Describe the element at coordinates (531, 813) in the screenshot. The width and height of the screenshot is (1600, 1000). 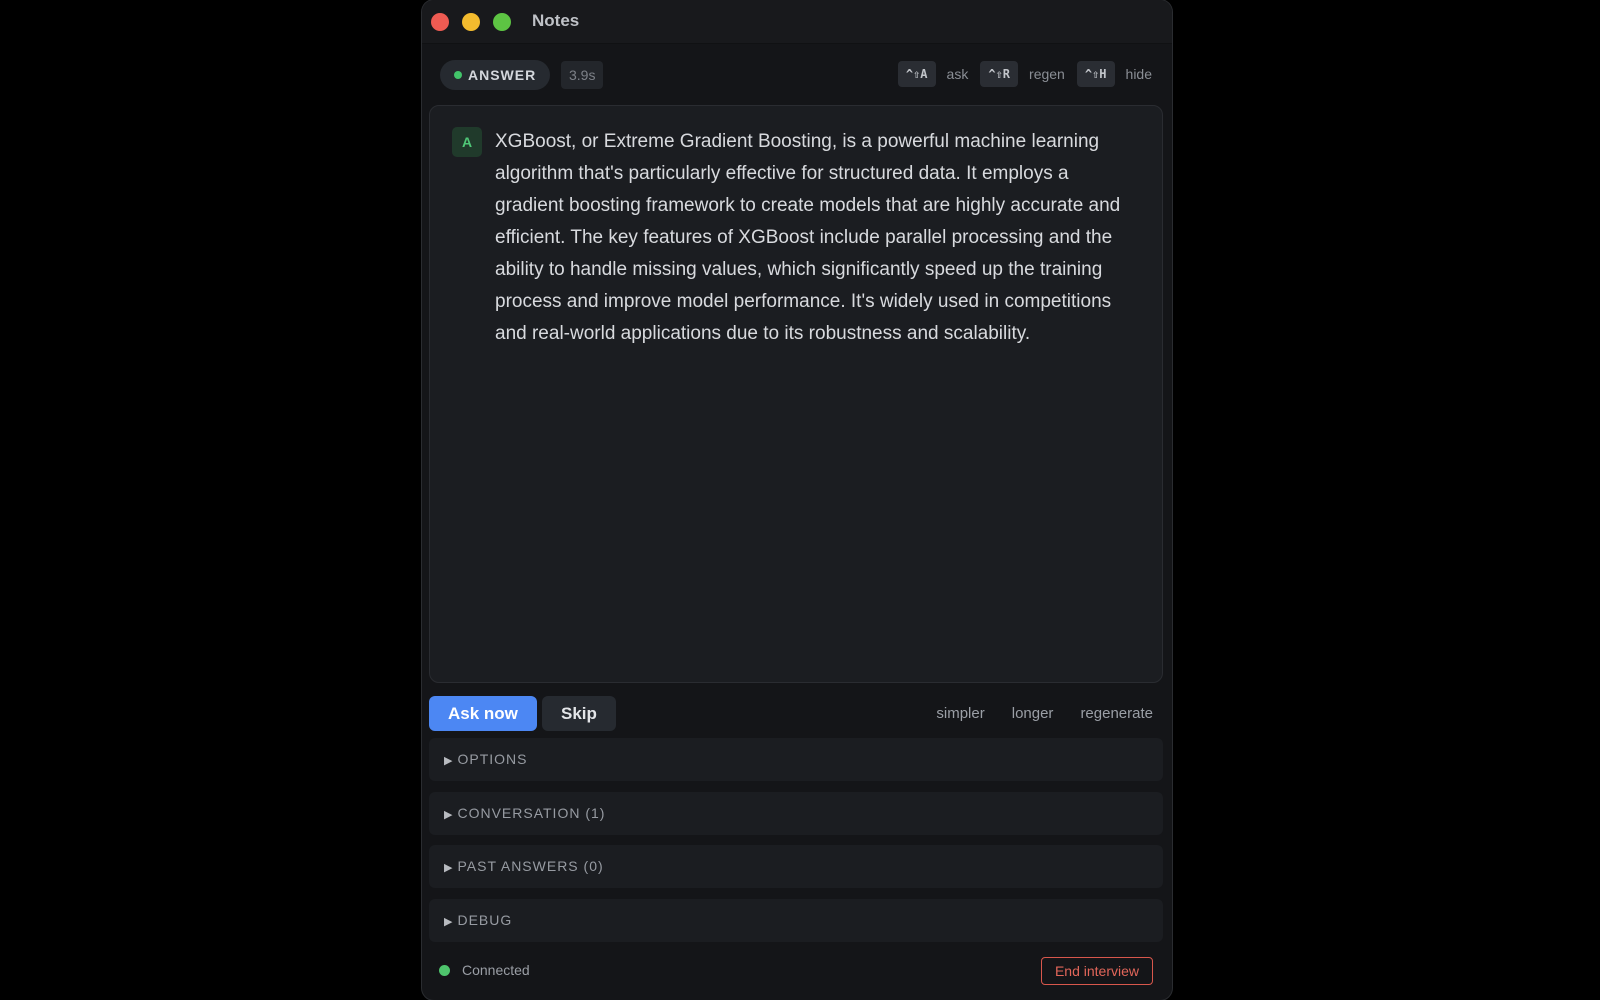
I see `section-label: CONVERSATION (1)` at that location.